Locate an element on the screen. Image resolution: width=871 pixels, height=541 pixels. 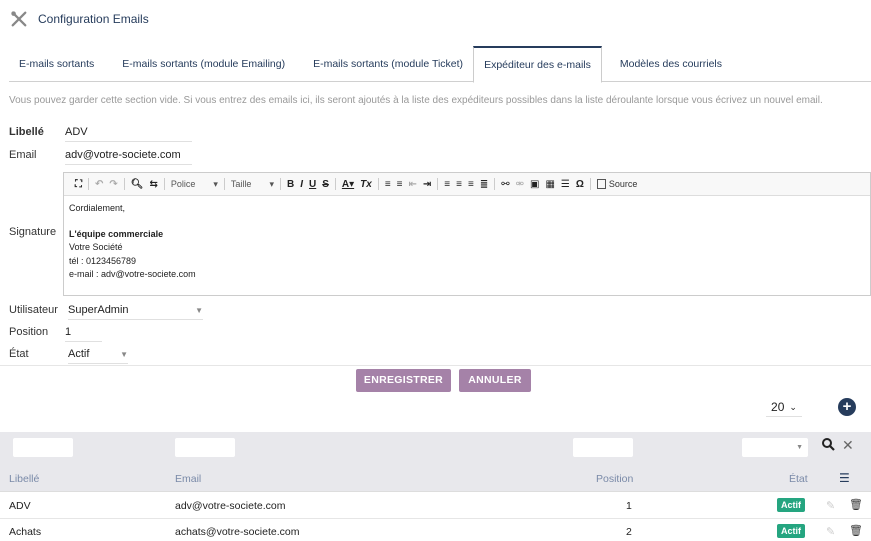
column-header-position: Position is located at coordinates (614, 479).